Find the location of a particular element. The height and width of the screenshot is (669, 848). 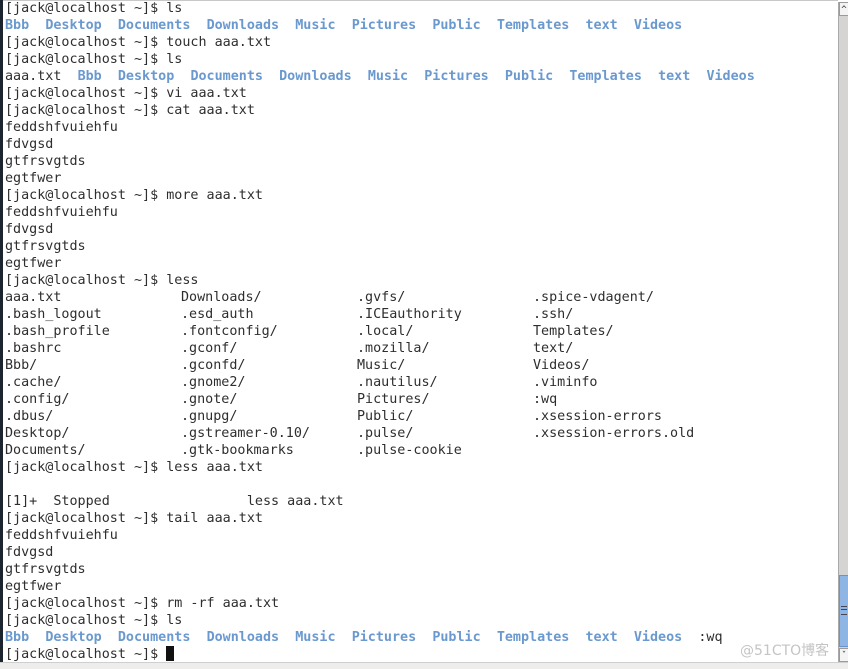

window-left-border is located at coordinates (1, 331).